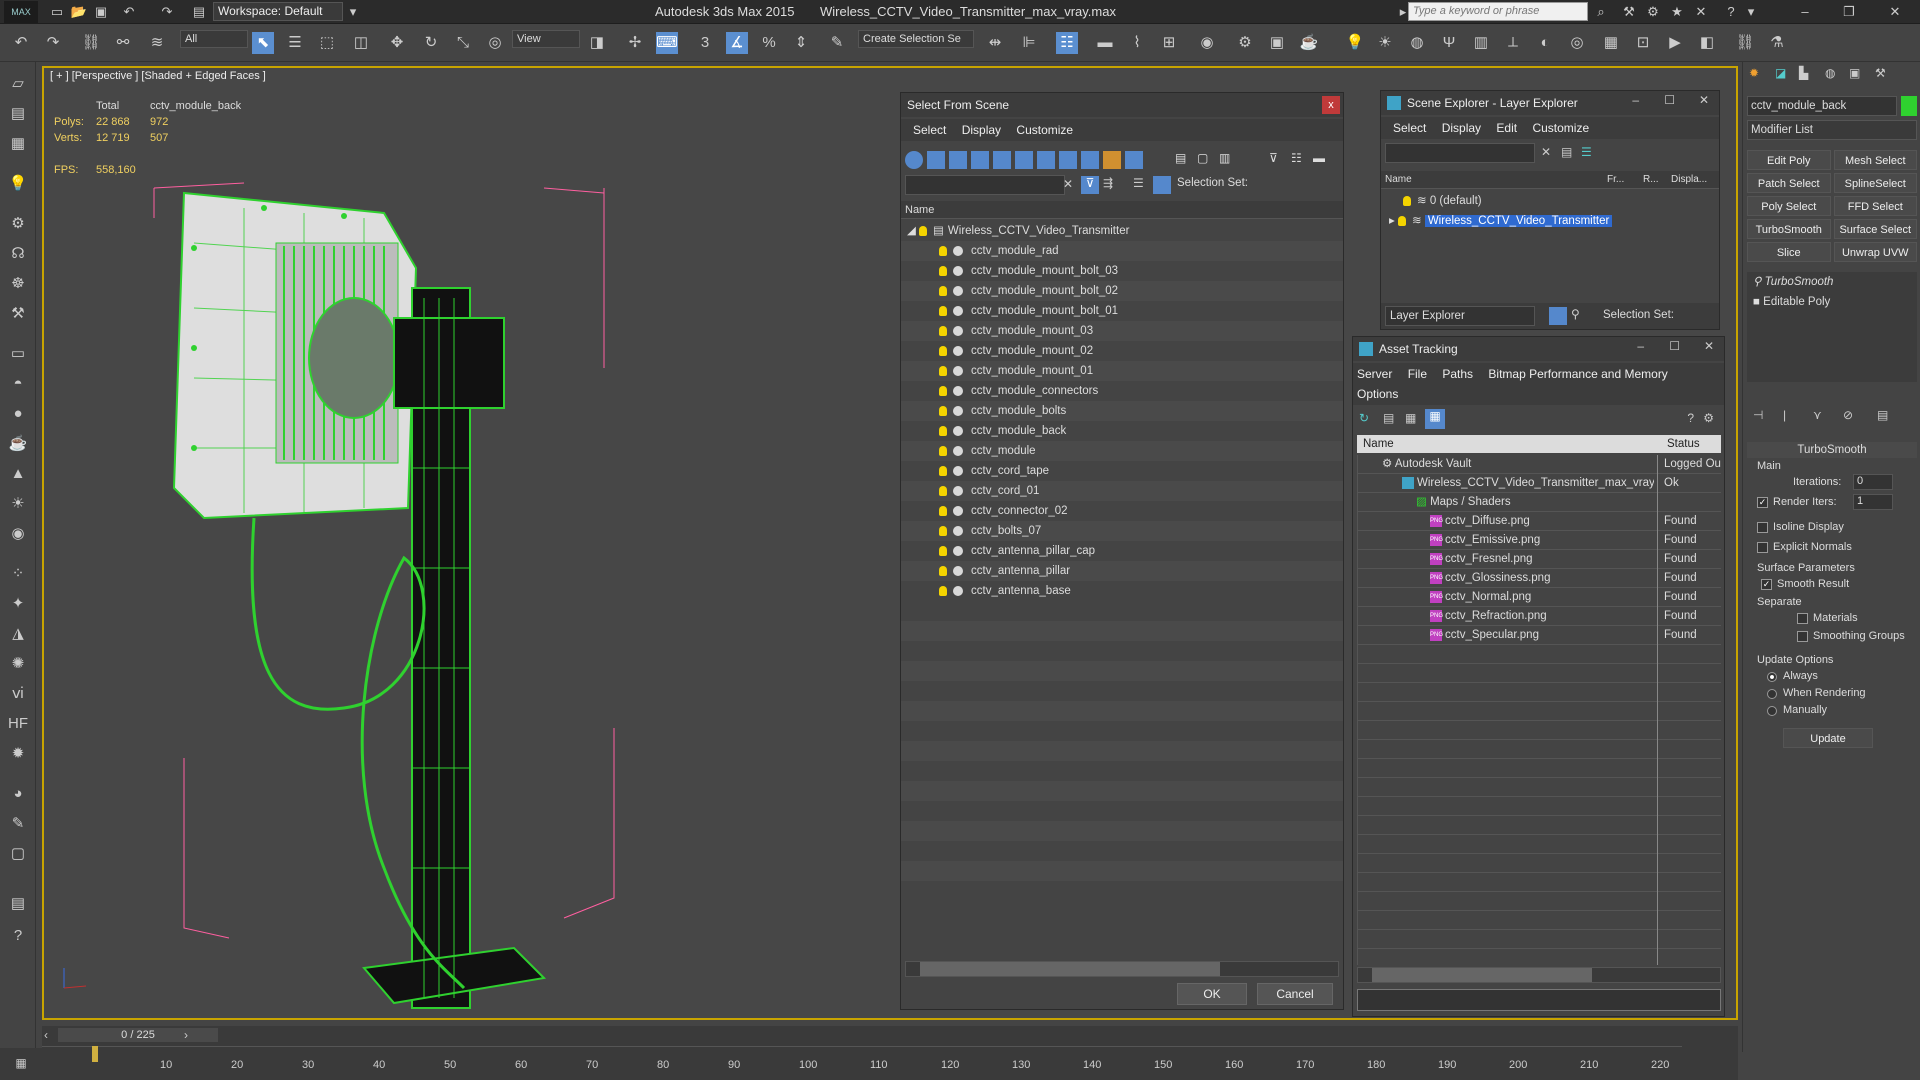  I want to click on rotate-icon: ↻, so click(431, 43).